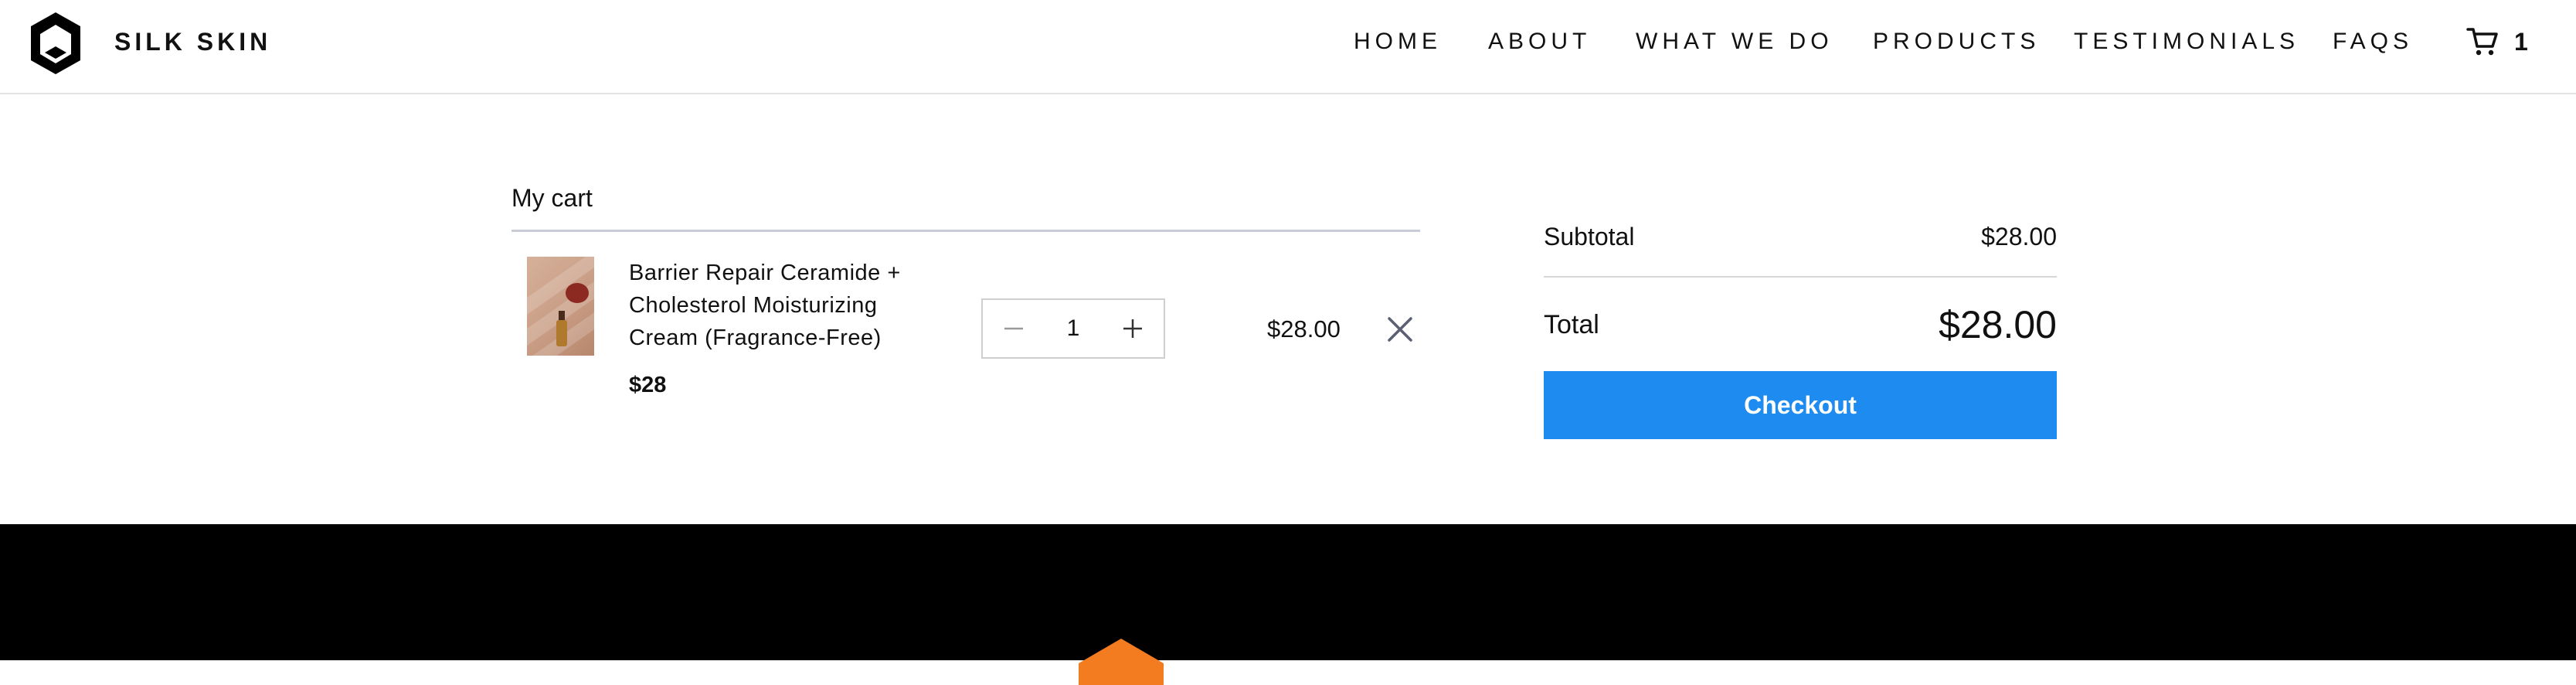 The width and height of the screenshot is (2576, 685). I want to click on cart-title: My cart, so click(552, 198).